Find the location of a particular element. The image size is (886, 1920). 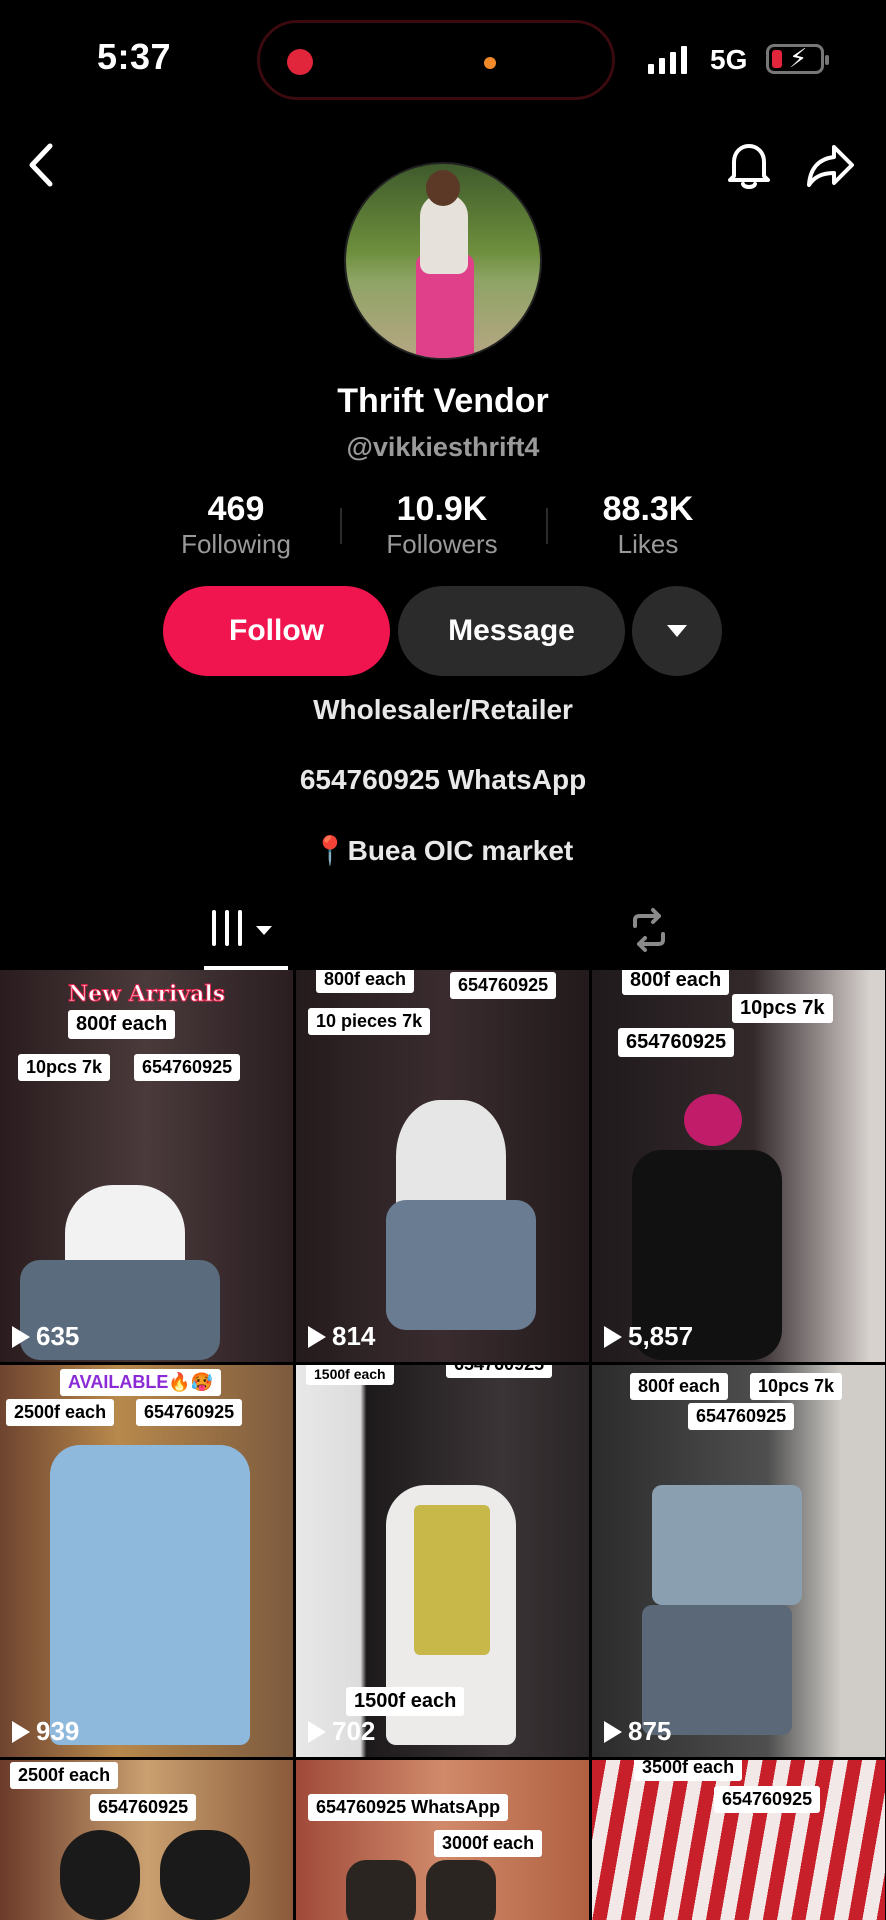

chevron-down-icon is located at coordinates (677, 631).